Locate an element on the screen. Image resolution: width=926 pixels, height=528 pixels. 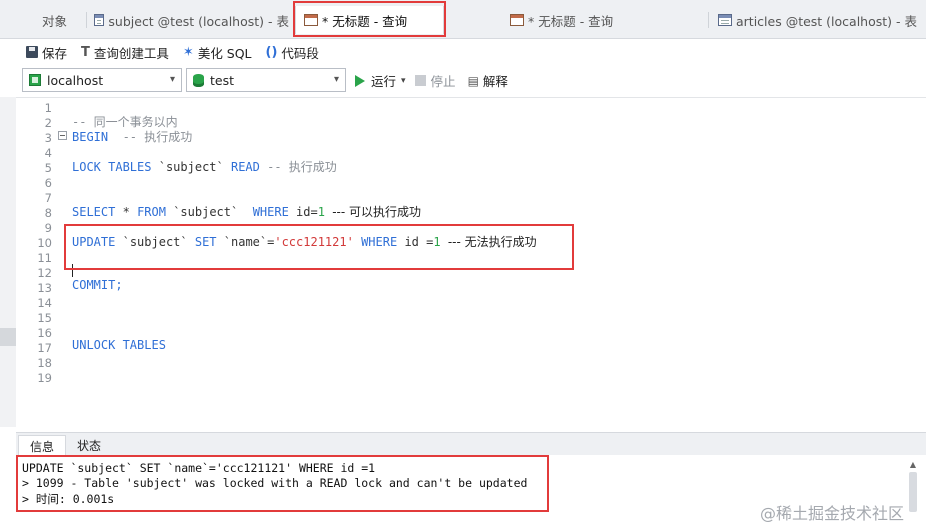
beautify-sql-button: ✶ 美化 SQL is located at coordinates (217, 52).